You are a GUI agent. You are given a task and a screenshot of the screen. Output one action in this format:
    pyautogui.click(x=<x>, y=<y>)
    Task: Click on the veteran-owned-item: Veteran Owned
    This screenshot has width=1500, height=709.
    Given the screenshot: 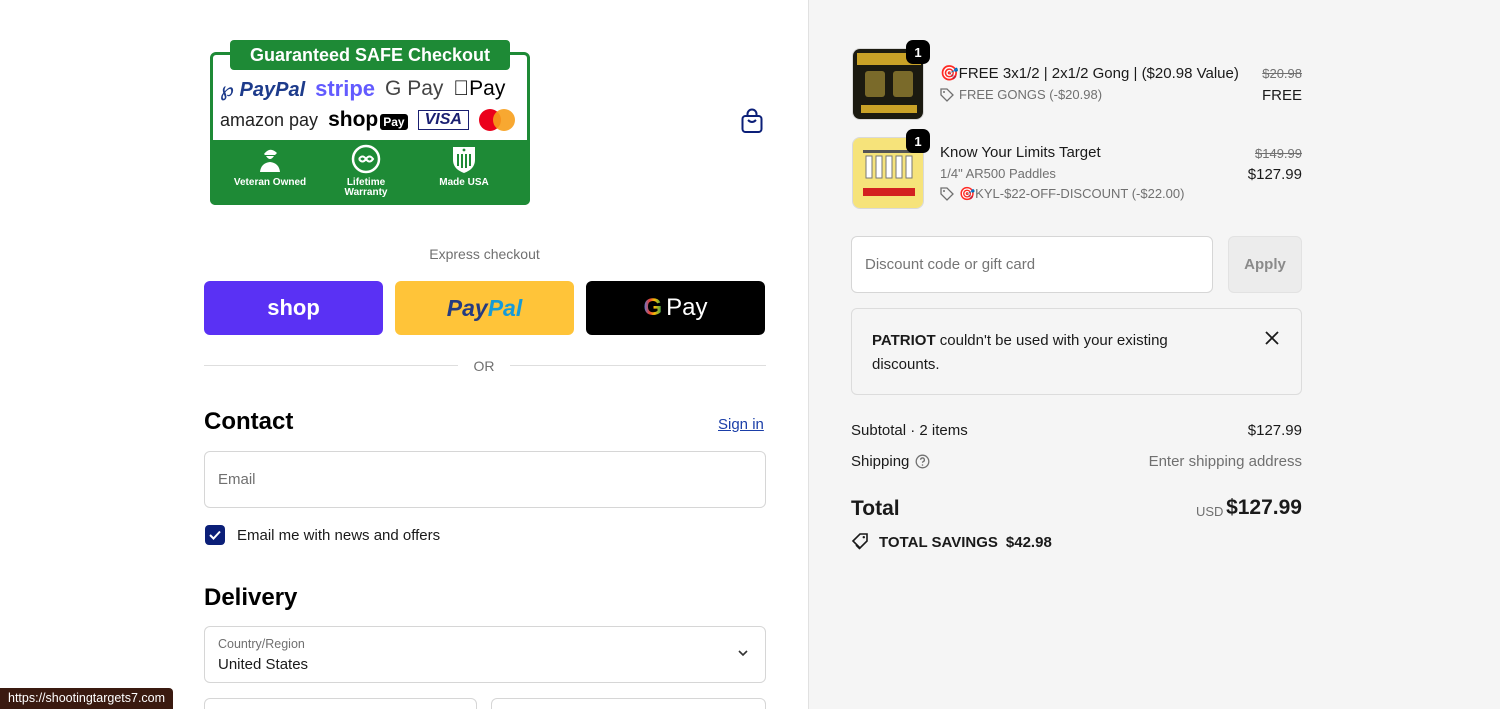 What is the action you would take?
    pyautogui.click(x=270, y=166)
    